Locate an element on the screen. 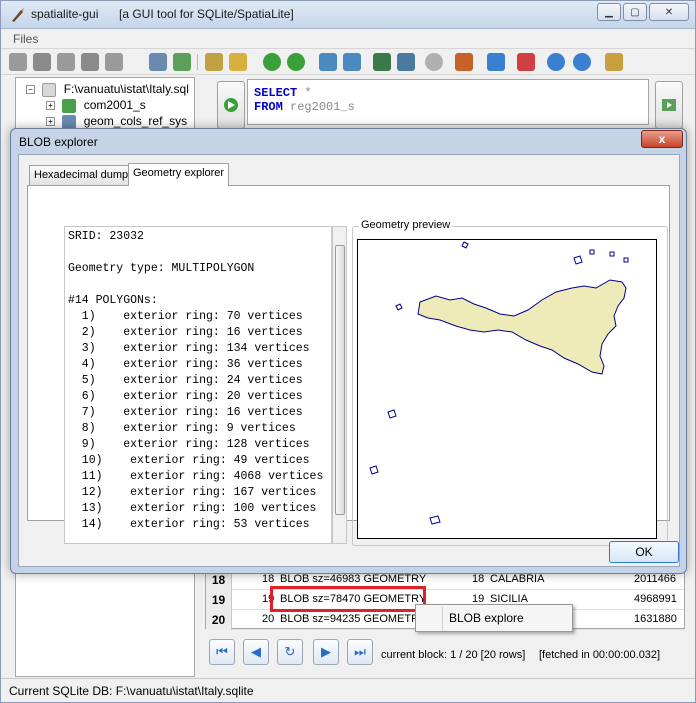 Image resolution: width=696 pixels, height=703 pixels. cell-id: 18 is located at coordinates (268, 579).